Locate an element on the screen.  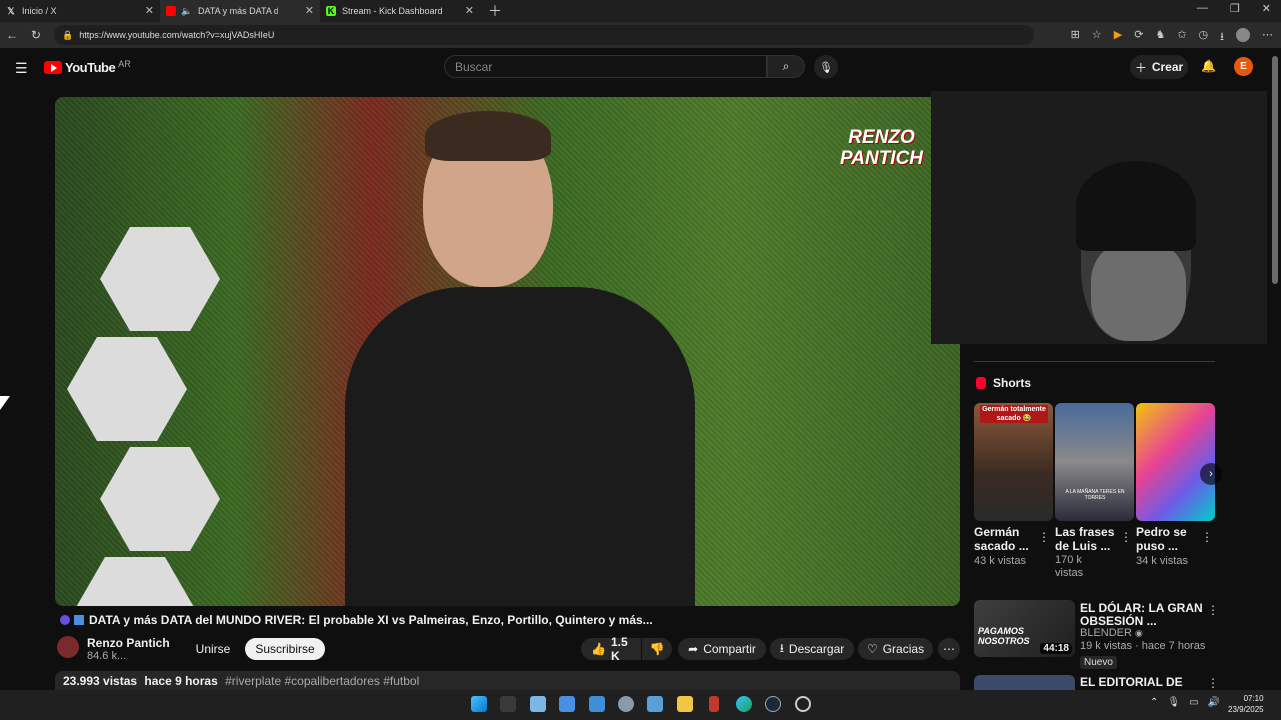
extension-icon: ⟳ is located at coordinates (1138, 37).